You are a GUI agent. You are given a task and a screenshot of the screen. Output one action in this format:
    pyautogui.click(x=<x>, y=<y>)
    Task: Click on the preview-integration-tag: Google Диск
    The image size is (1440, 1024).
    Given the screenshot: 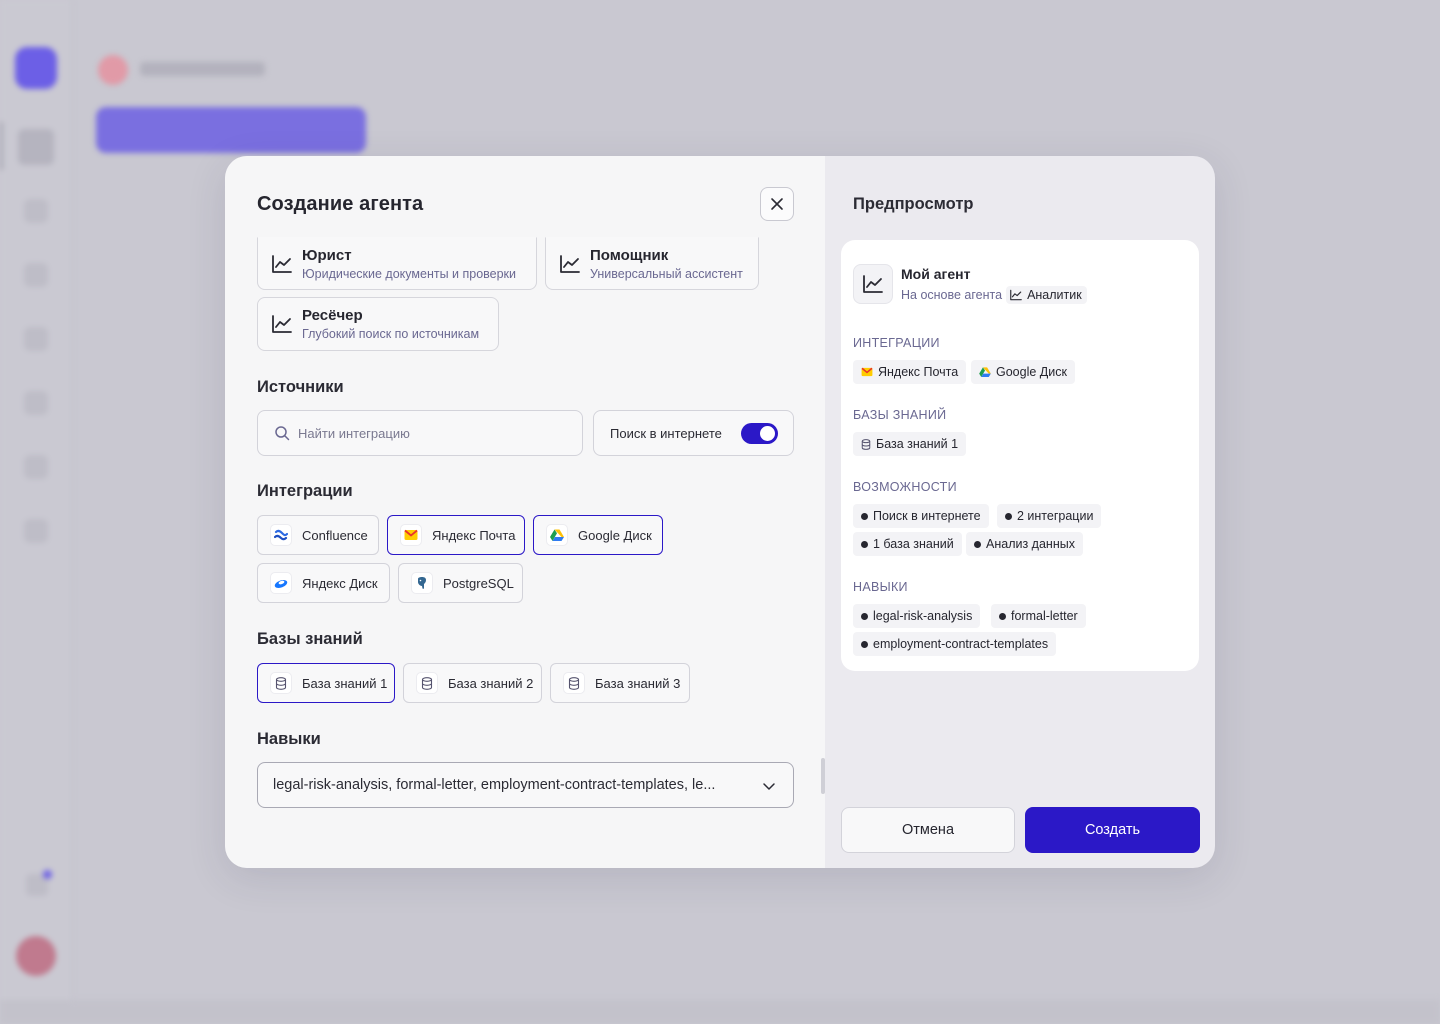 What is the action you would take?
    pyautogui.click(x=1023, y=372)
    